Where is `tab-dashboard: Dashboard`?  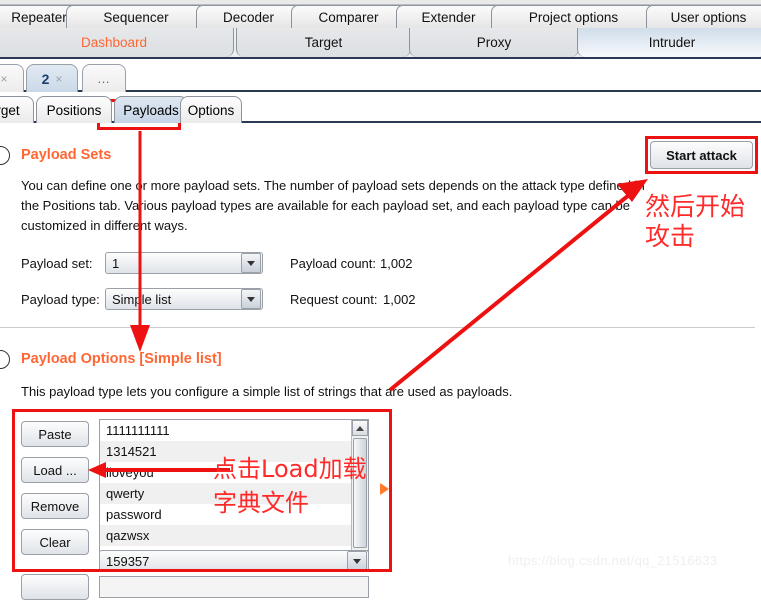 tab-dashboard: Dashboard is located at coordinates (117, 42).